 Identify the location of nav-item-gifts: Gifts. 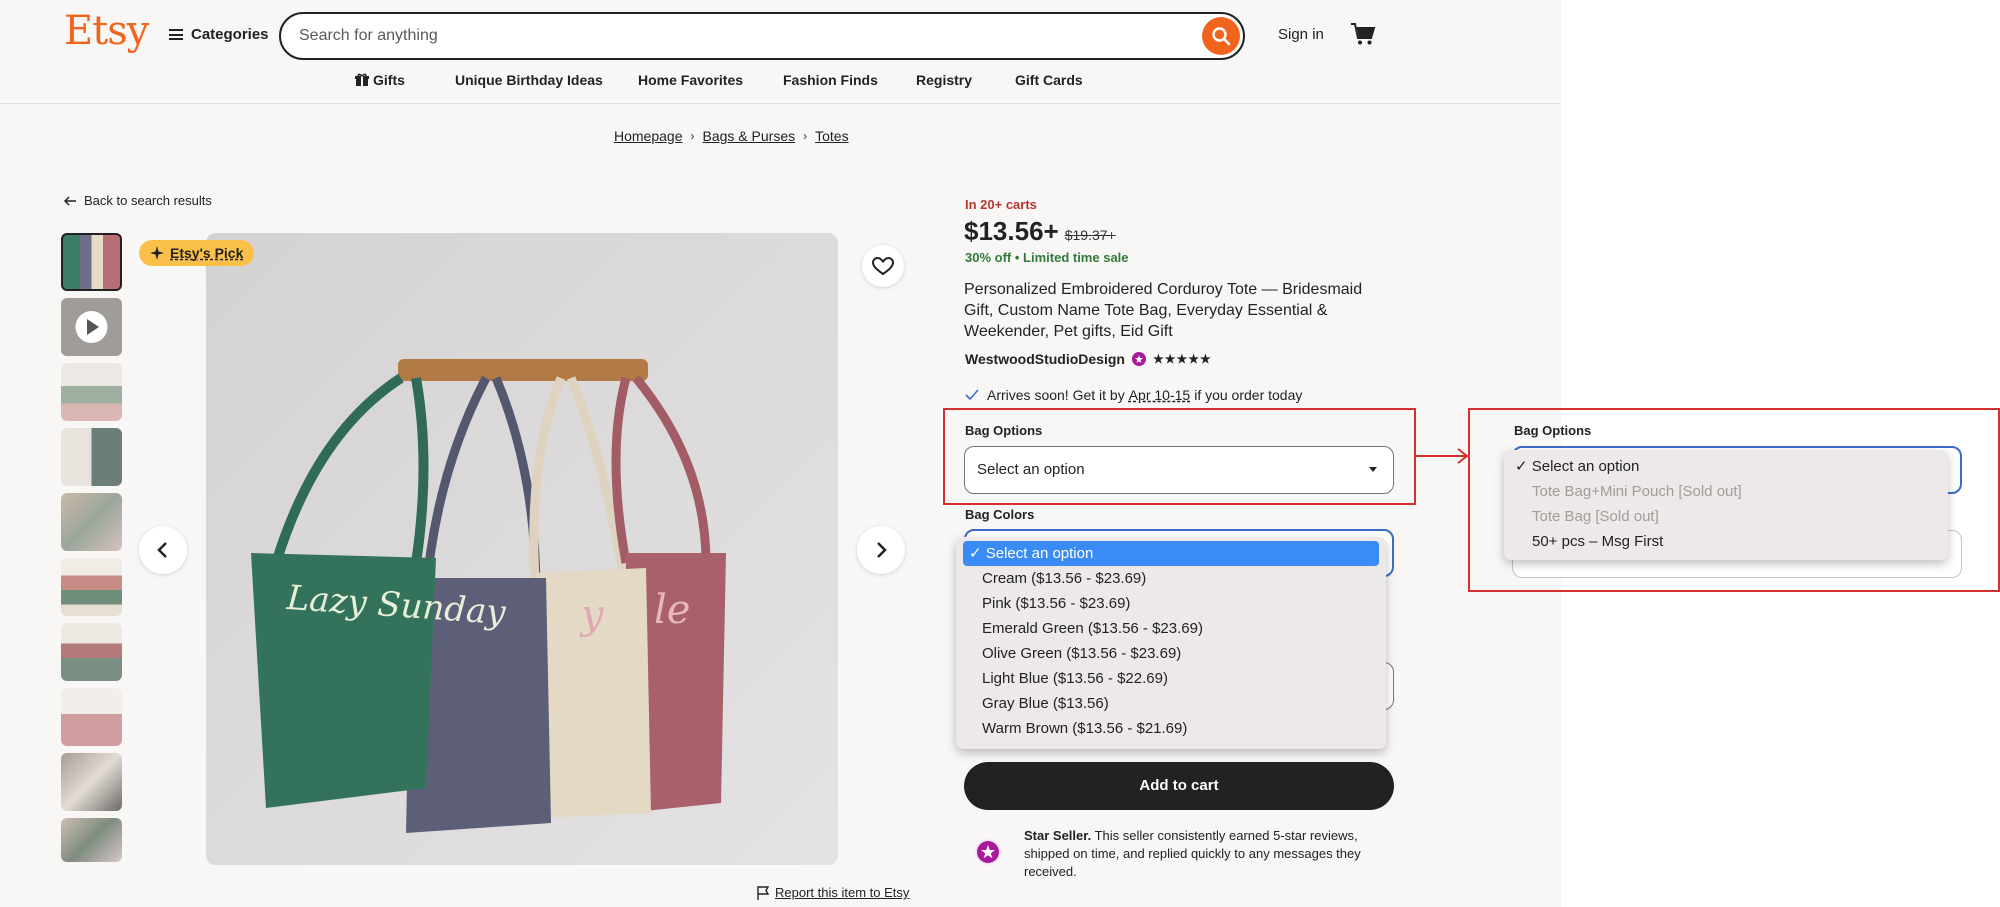
(380, 80).